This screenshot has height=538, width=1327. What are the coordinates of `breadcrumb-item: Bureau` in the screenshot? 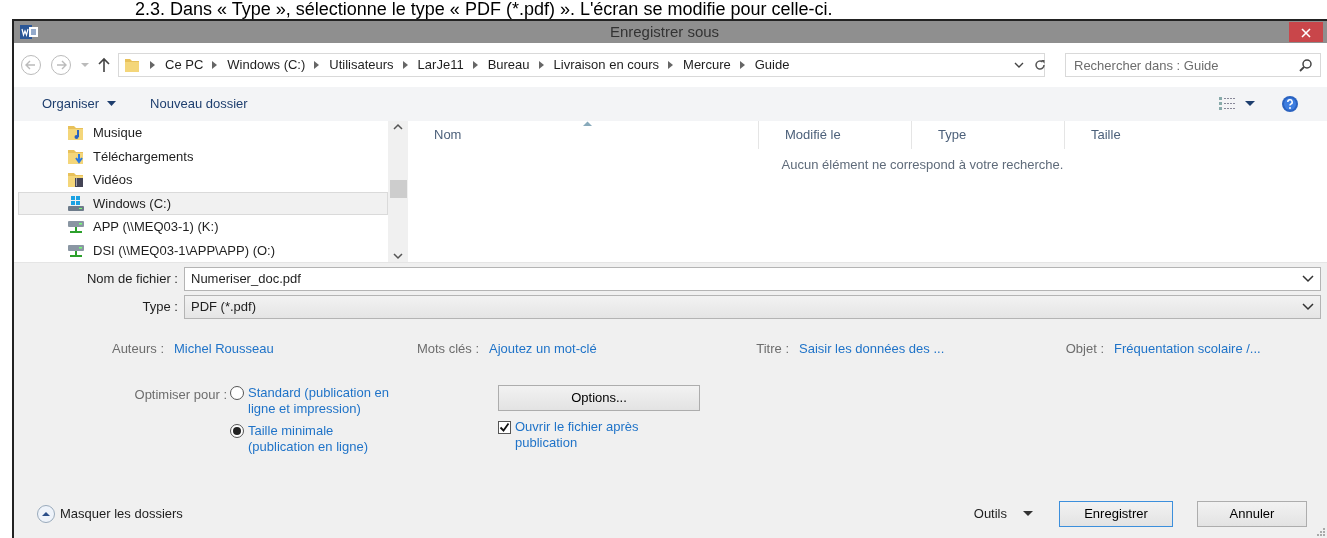 It's located at (508, 65).